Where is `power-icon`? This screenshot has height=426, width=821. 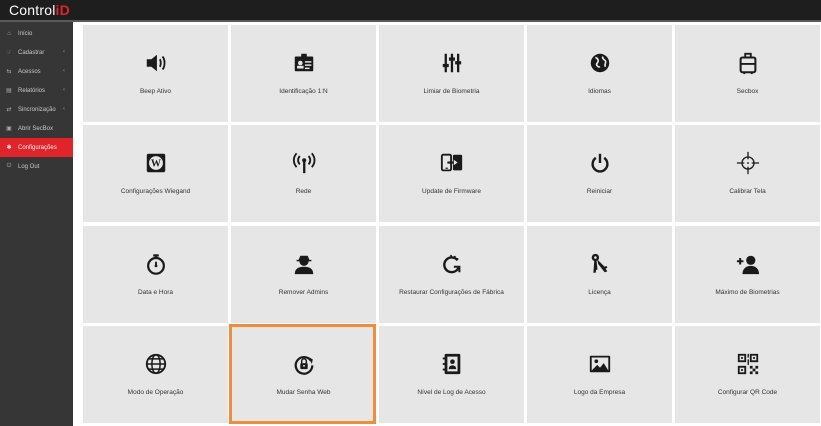 power-icon is located at coordinates (599, 163).